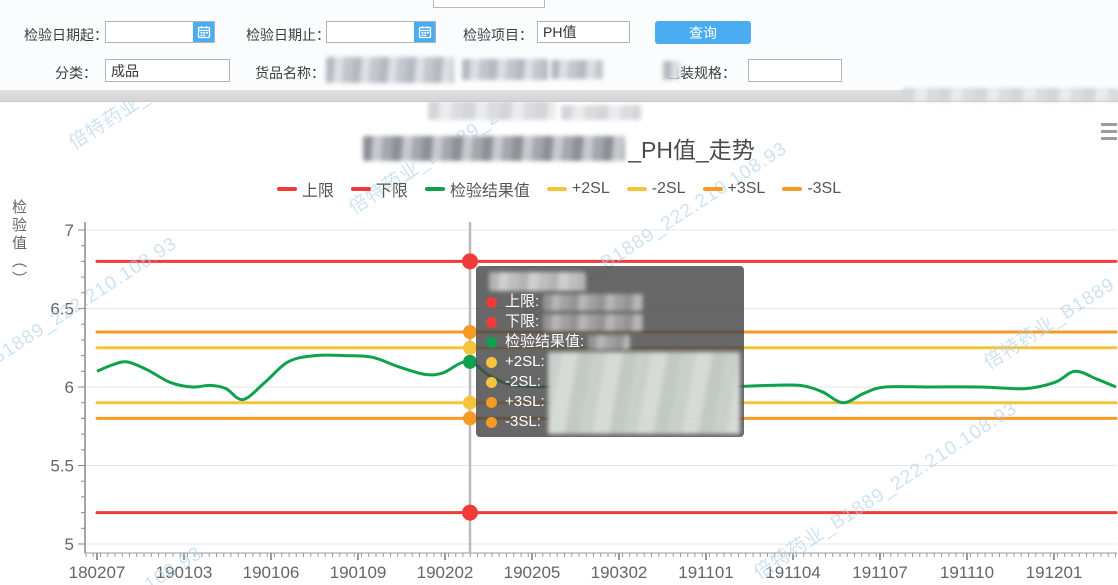 This screenshot has width=1118, height=585. What do you see at coordinates (578, 189) in the screenshot?
I see `legend-item-plus2sl: +2SL` at bounding box center [578, 189].